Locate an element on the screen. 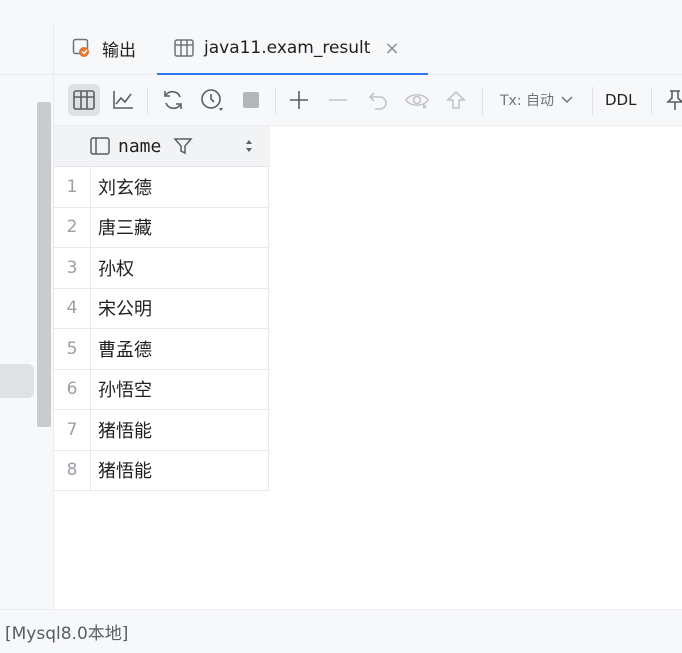 The height and width of the screenshot is (653, 682). close-icon: × is located at coordinates (391, 48).